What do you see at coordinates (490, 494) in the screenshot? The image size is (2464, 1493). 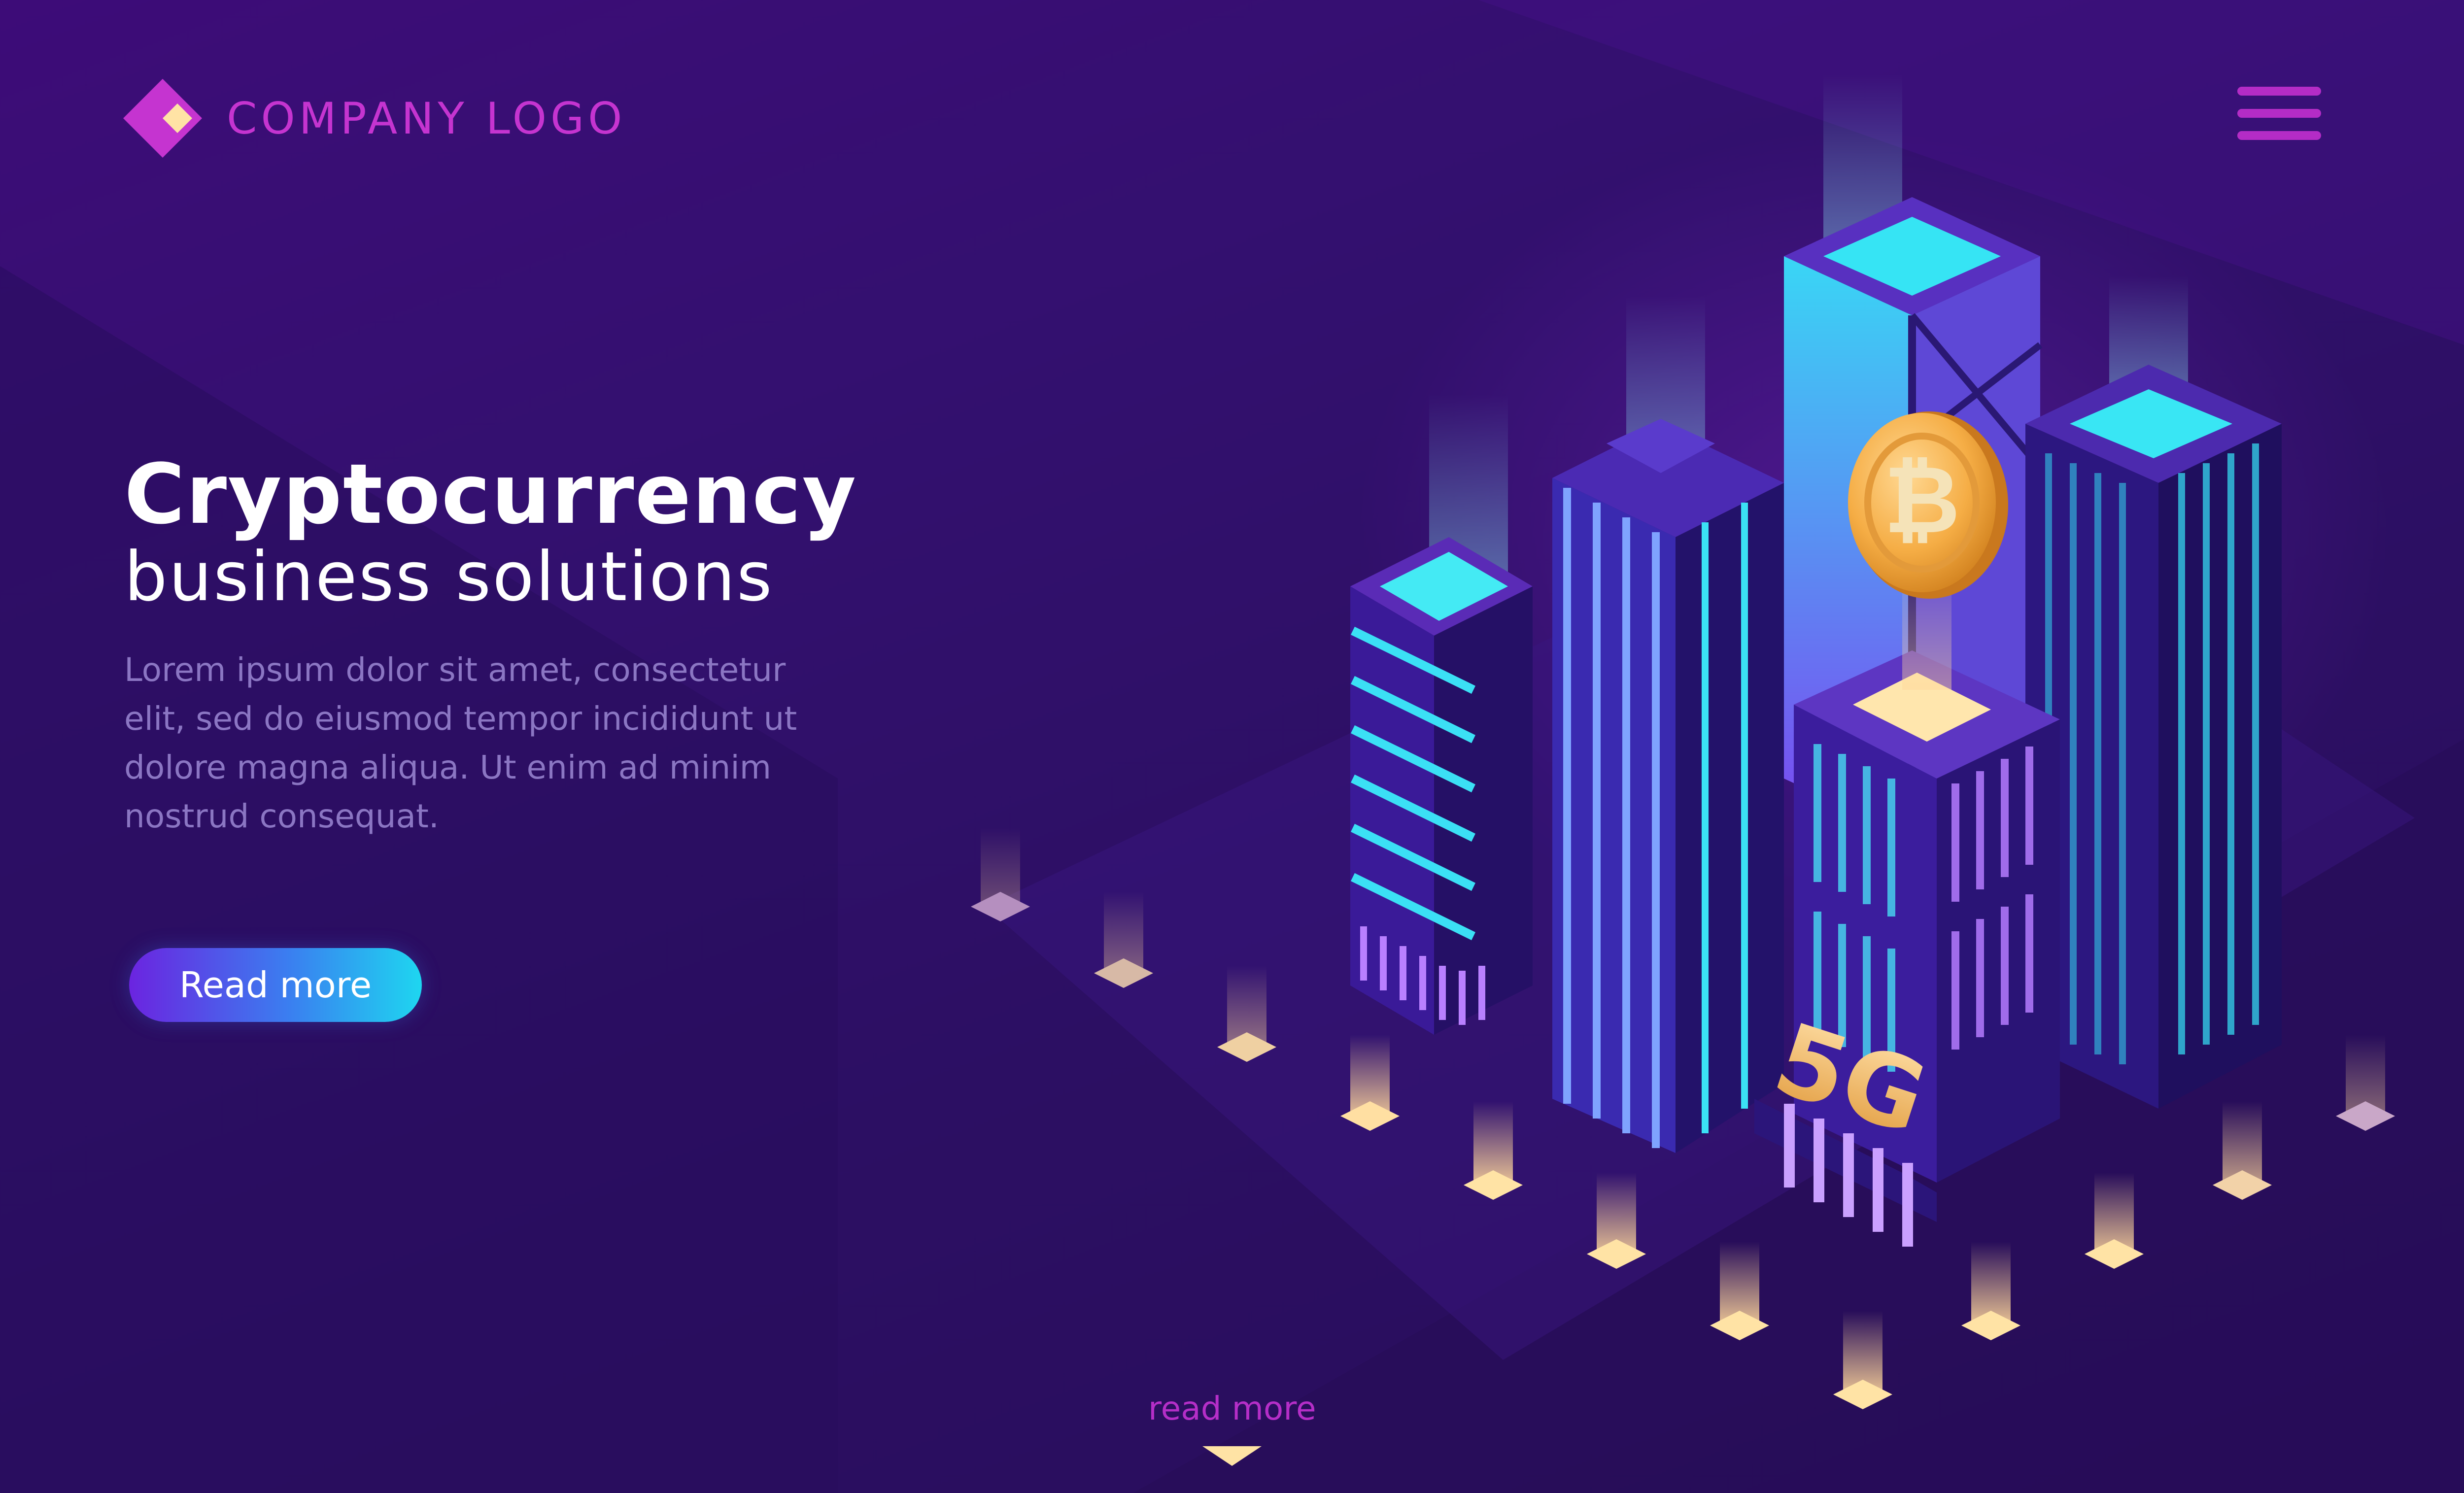 I see `hero-title: Cryptocurrency` at bounding box center [490, 494].